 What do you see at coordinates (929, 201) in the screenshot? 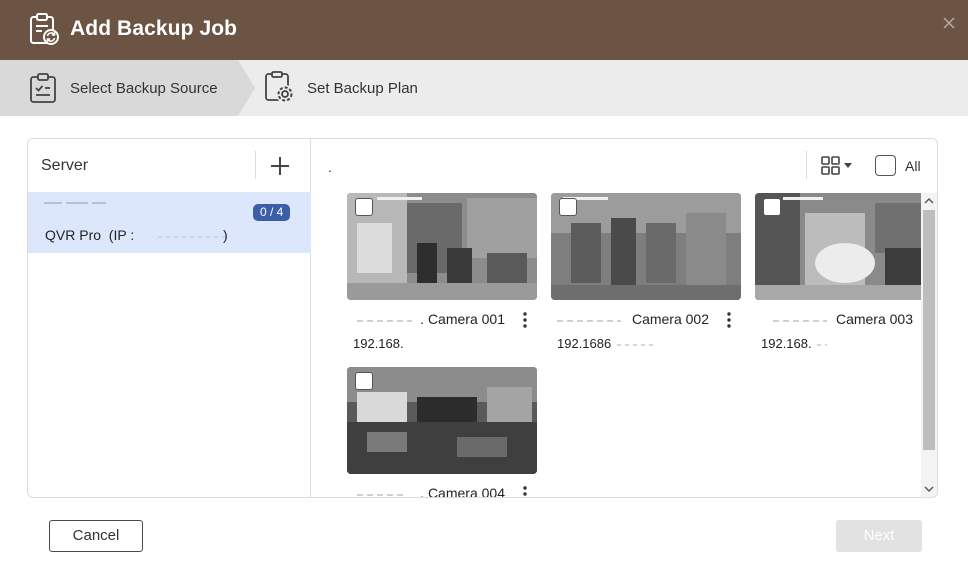
I see `scroll-up-icon` at bounding box center [929, 201].